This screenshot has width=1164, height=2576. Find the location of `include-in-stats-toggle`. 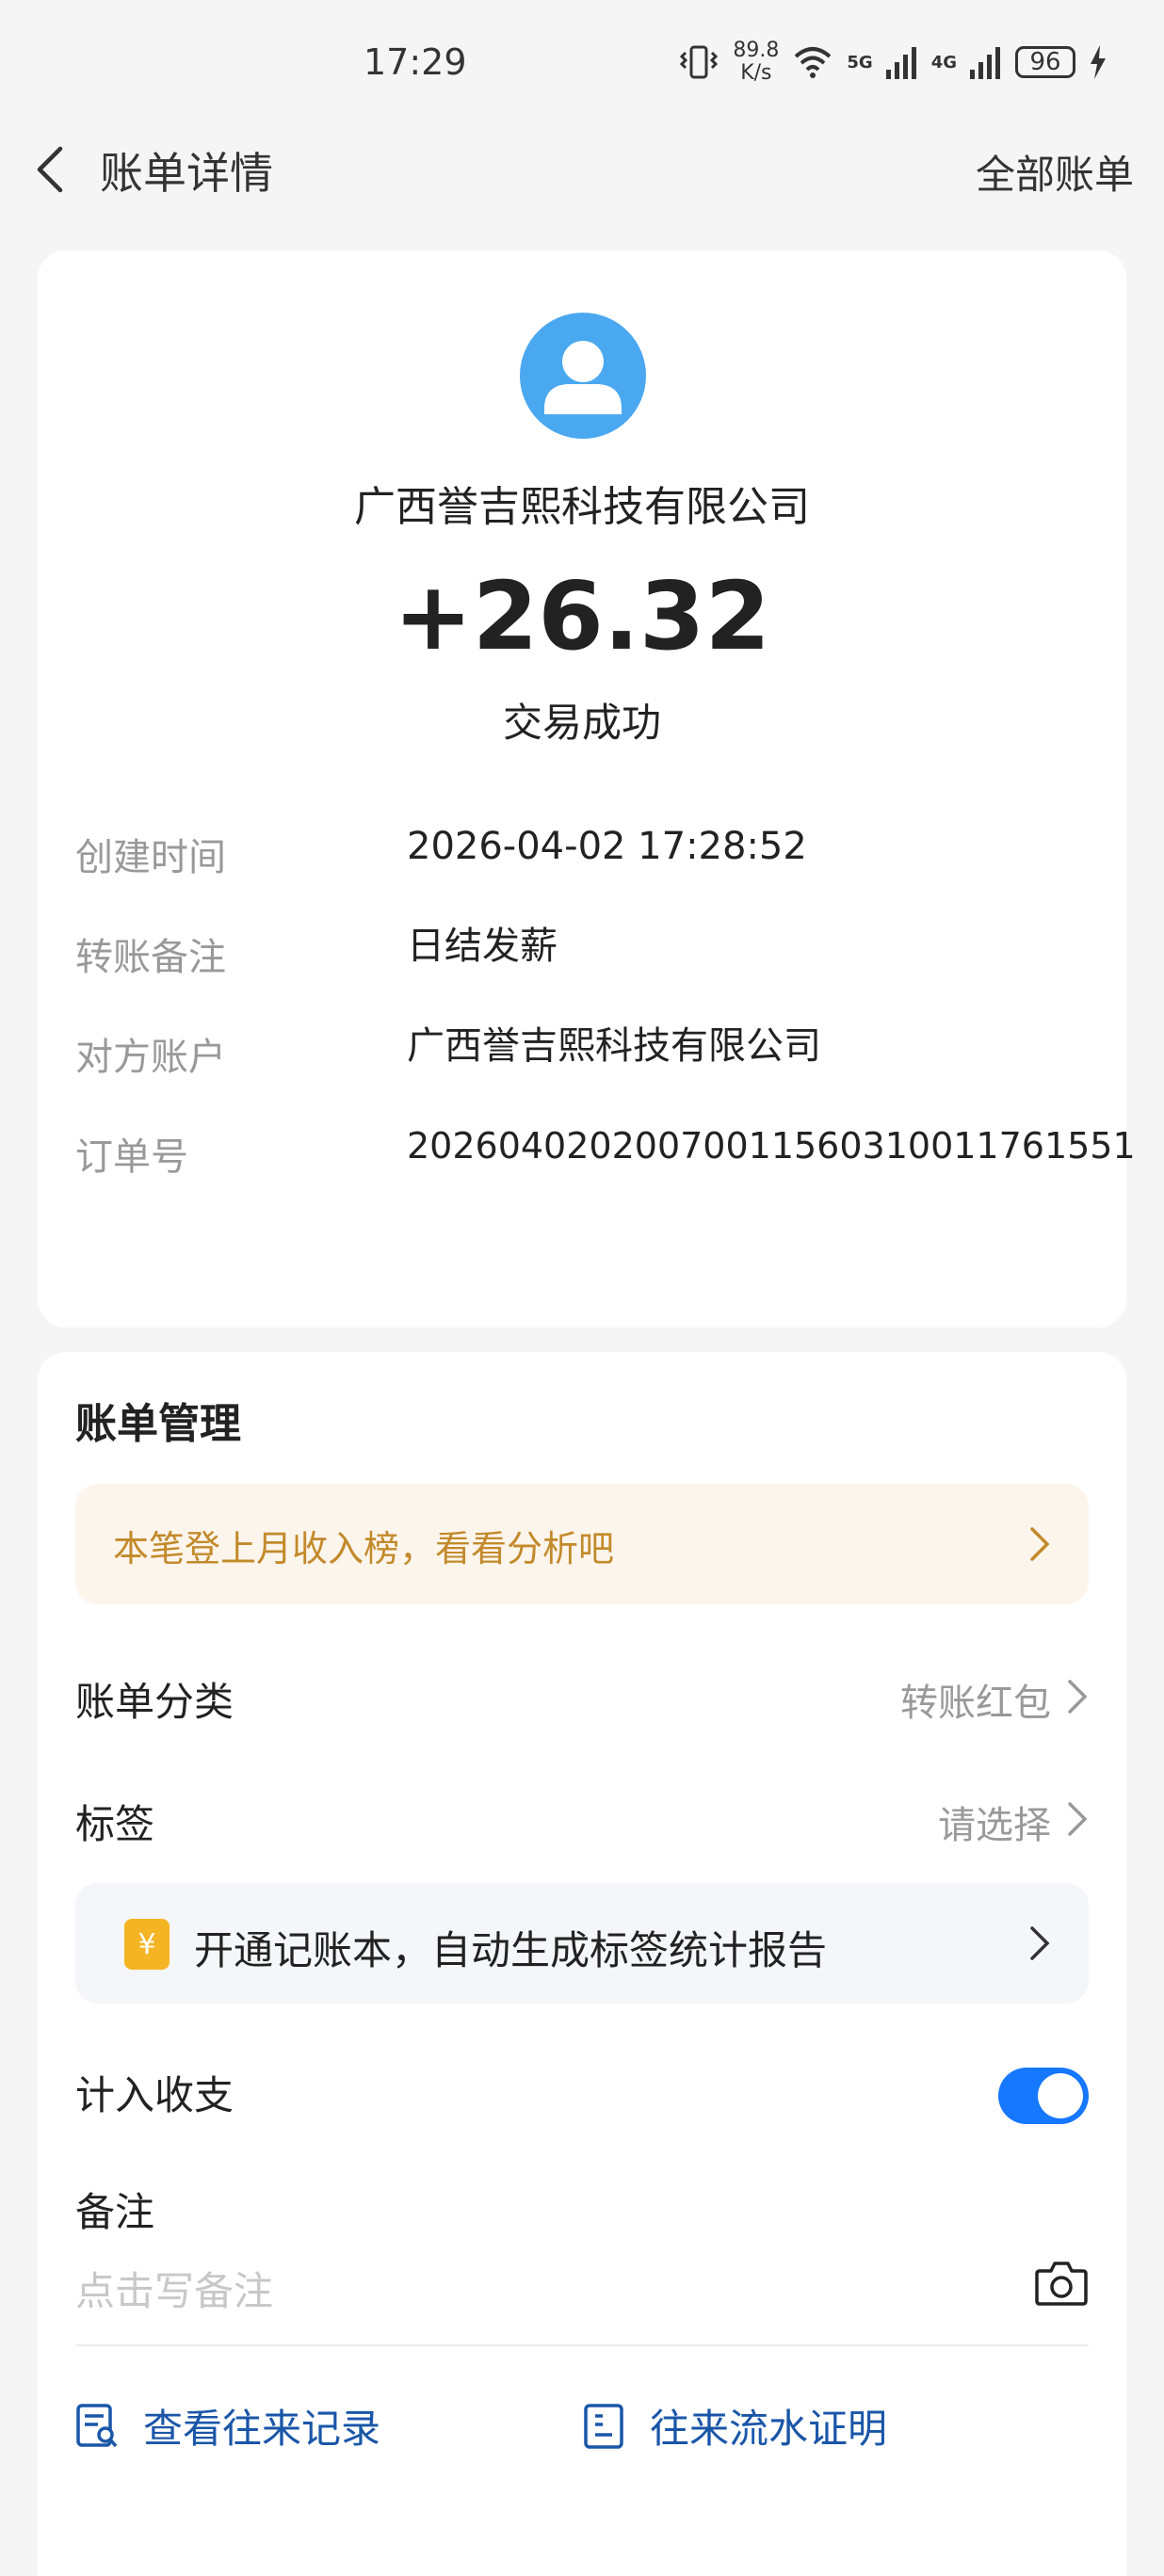

include-in-stats-toggle is located at coordinates (1043, 2096).